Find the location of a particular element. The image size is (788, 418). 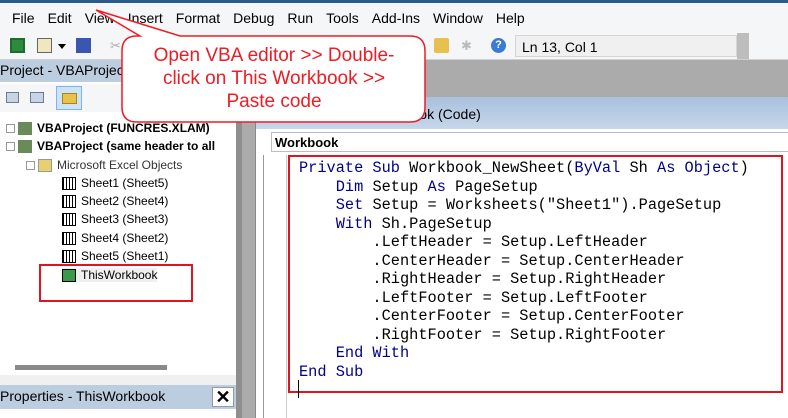

expand-icon is located at coordinates (10, 129).